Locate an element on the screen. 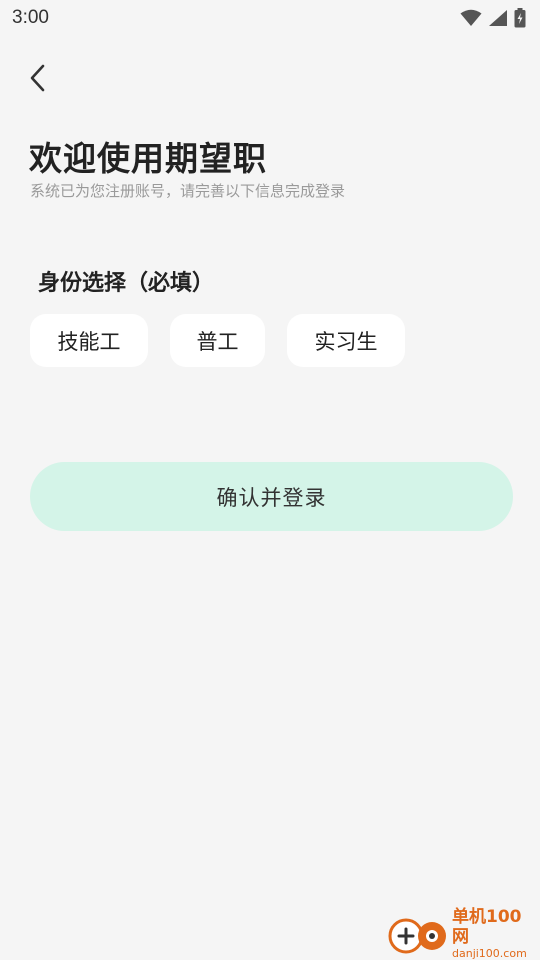  identity-option-general-worker: 普工 is located at coordinates (217, 340).